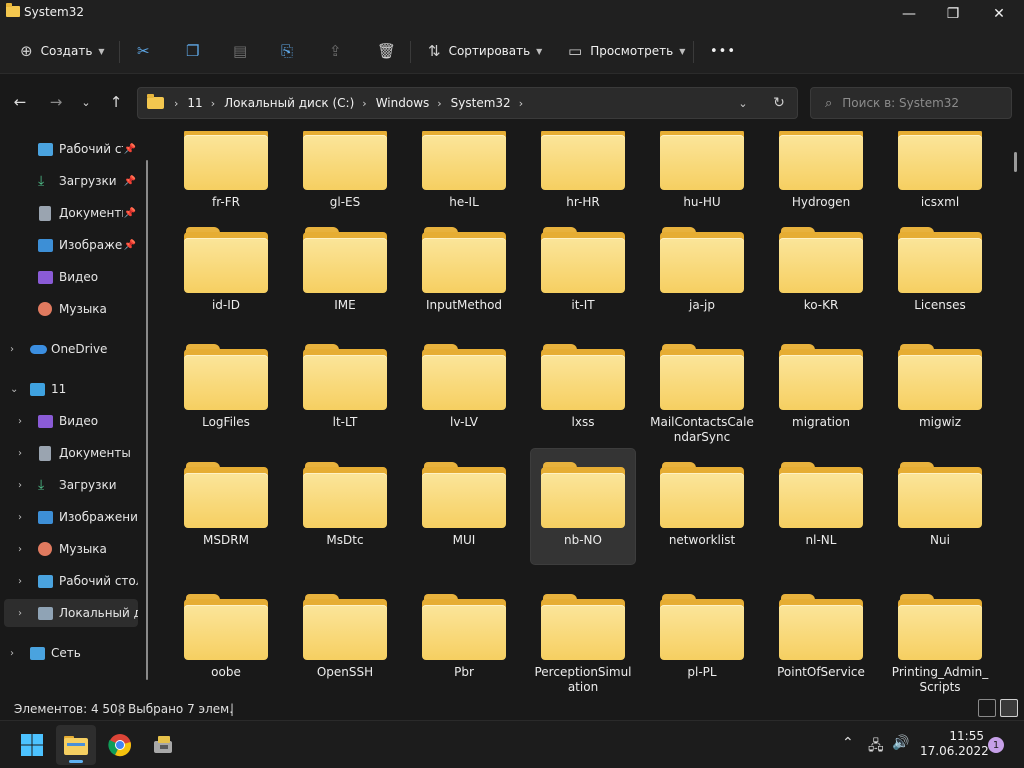  Describe the element at coordinates (62, 51) in the screenshot. I see `create-button: ⊕ Создать ▼` at that location.